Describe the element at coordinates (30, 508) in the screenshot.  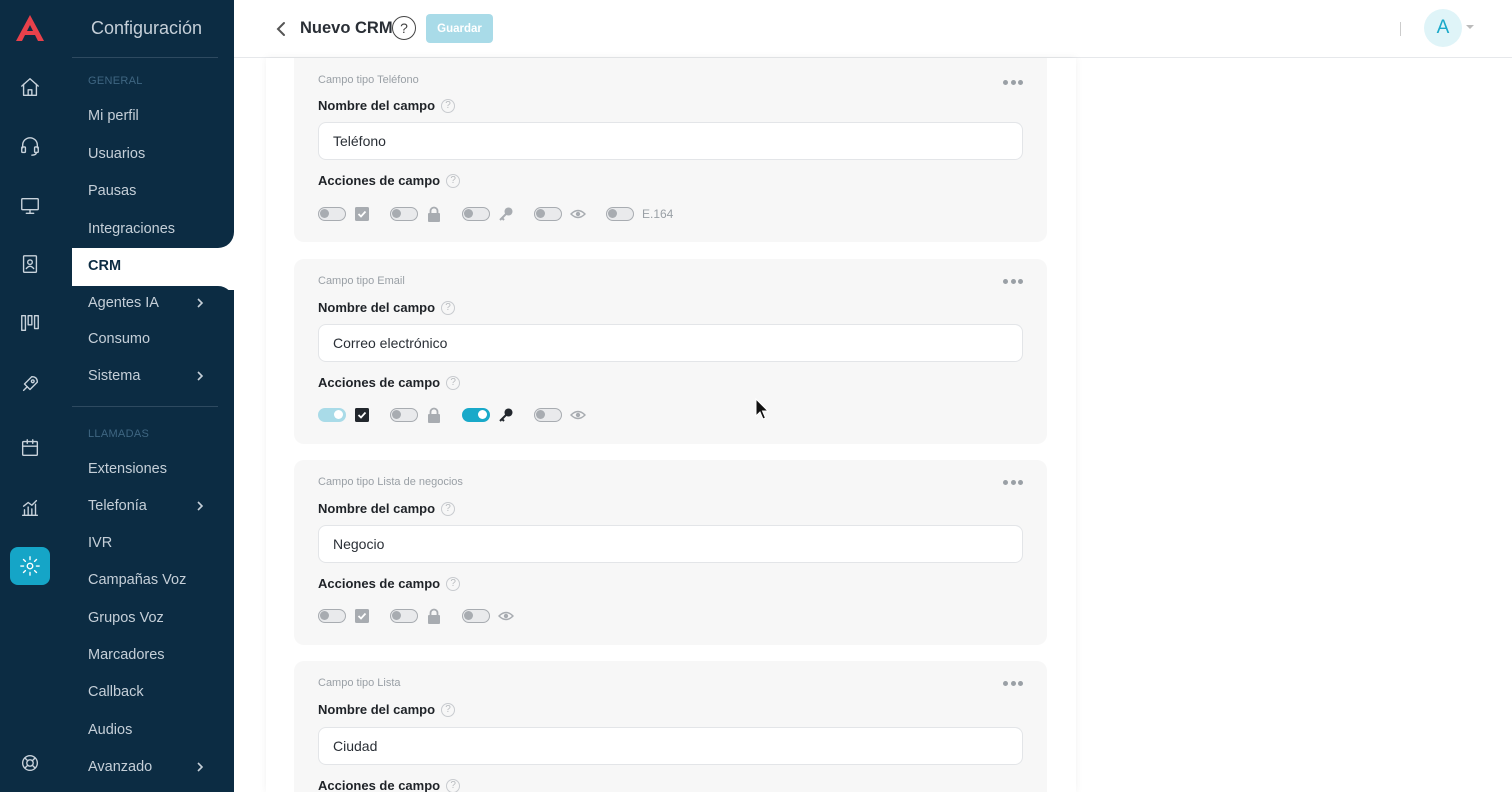
I see `reports-icon` at that location.